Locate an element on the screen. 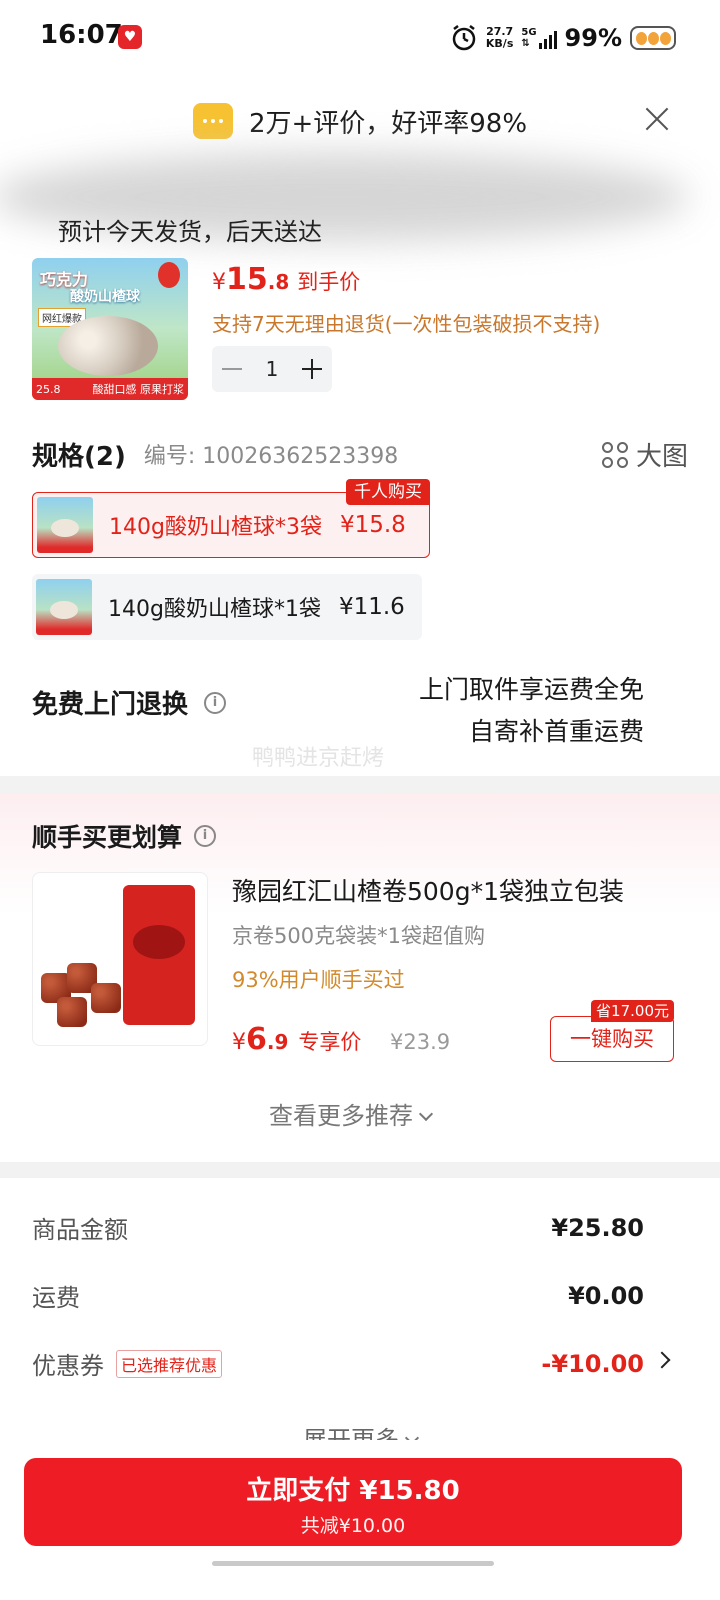  coupon-label: 优惠券 is located at coordinates (68, 1366).